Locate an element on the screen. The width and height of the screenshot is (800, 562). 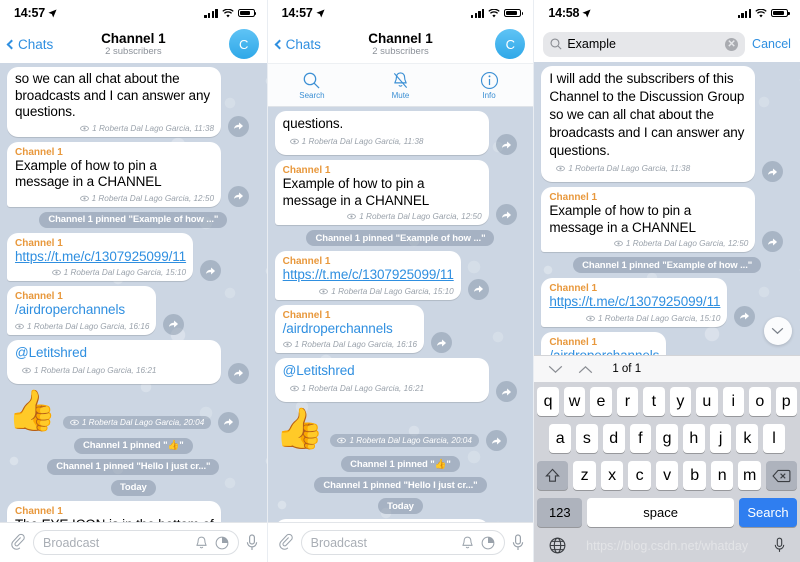
key-g: g is located at coordinates (667, 438).